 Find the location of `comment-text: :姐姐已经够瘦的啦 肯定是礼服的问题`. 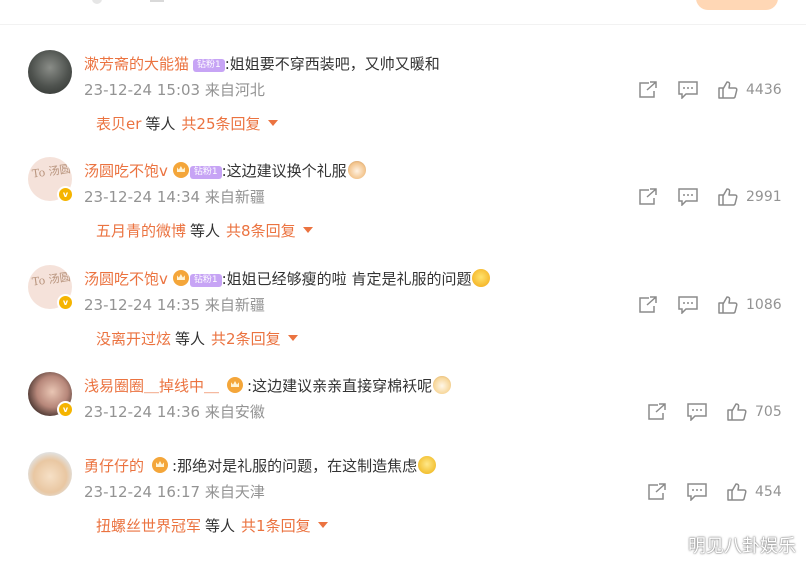

comment-text: :姐姐已经够瘦的啦 肯定是礼服的问题 is located at coordinates (346, 279).